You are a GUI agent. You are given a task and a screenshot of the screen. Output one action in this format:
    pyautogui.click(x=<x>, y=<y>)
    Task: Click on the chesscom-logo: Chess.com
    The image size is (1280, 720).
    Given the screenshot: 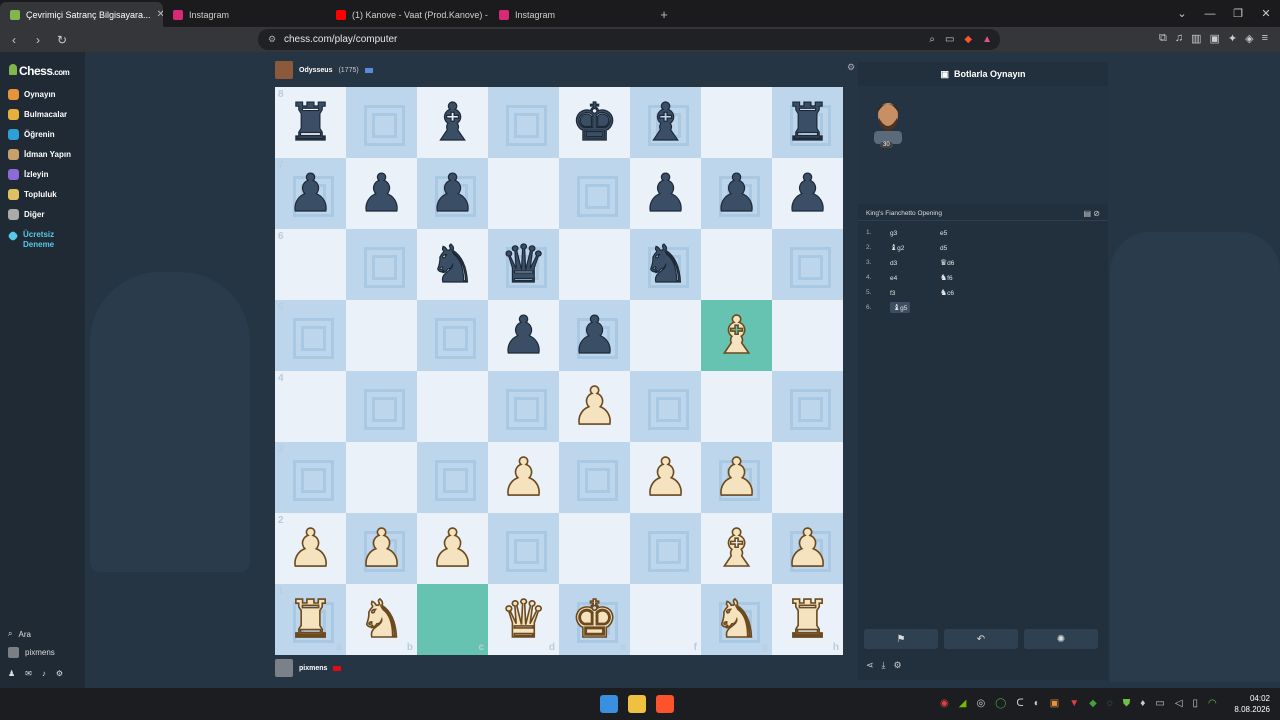 What is the action you would take?
    pyautogui.click(x=39, y=71)
    